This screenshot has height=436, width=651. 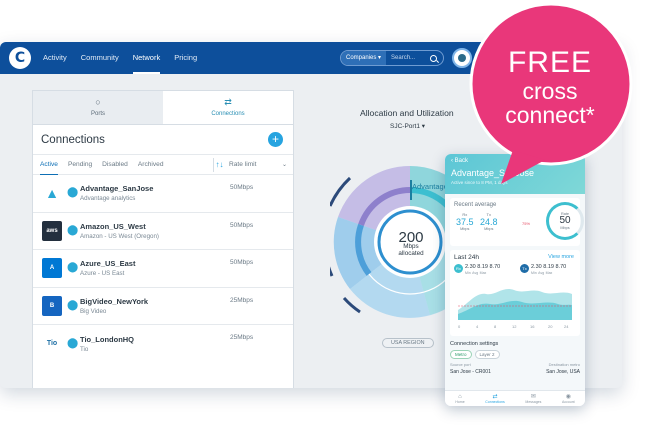 What do you see at coordinates (73, 139) in the screenshot?
I see `panel-title: Connections` at bounding box center [73, 139].